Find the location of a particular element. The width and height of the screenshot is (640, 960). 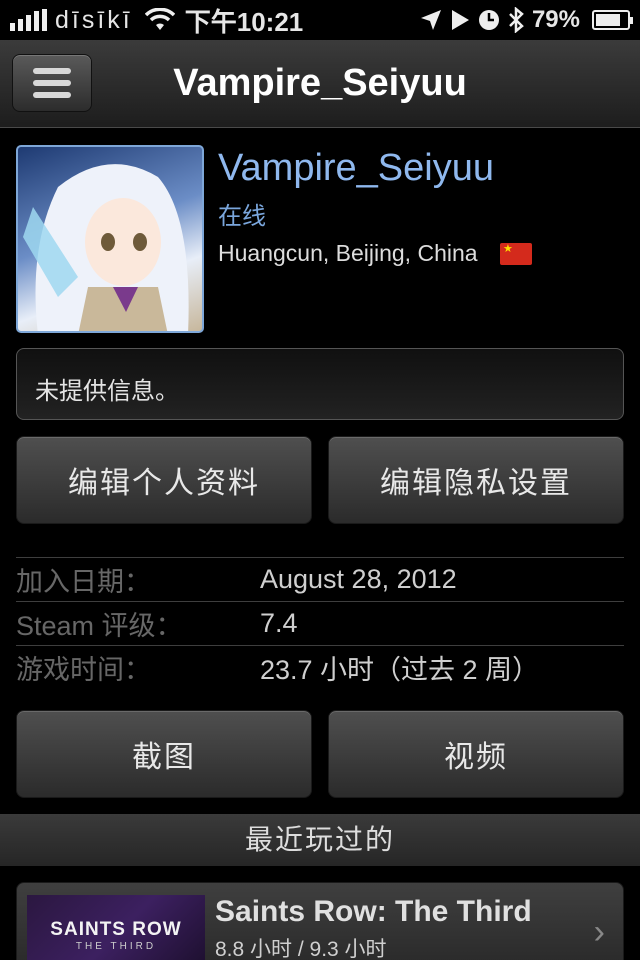

avatar is located at coordinates (110, 239).